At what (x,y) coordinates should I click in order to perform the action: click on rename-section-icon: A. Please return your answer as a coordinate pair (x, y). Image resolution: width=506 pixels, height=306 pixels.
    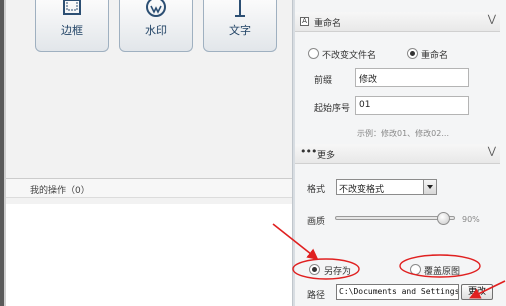
    Looking at the image, I should click on (304, 21).